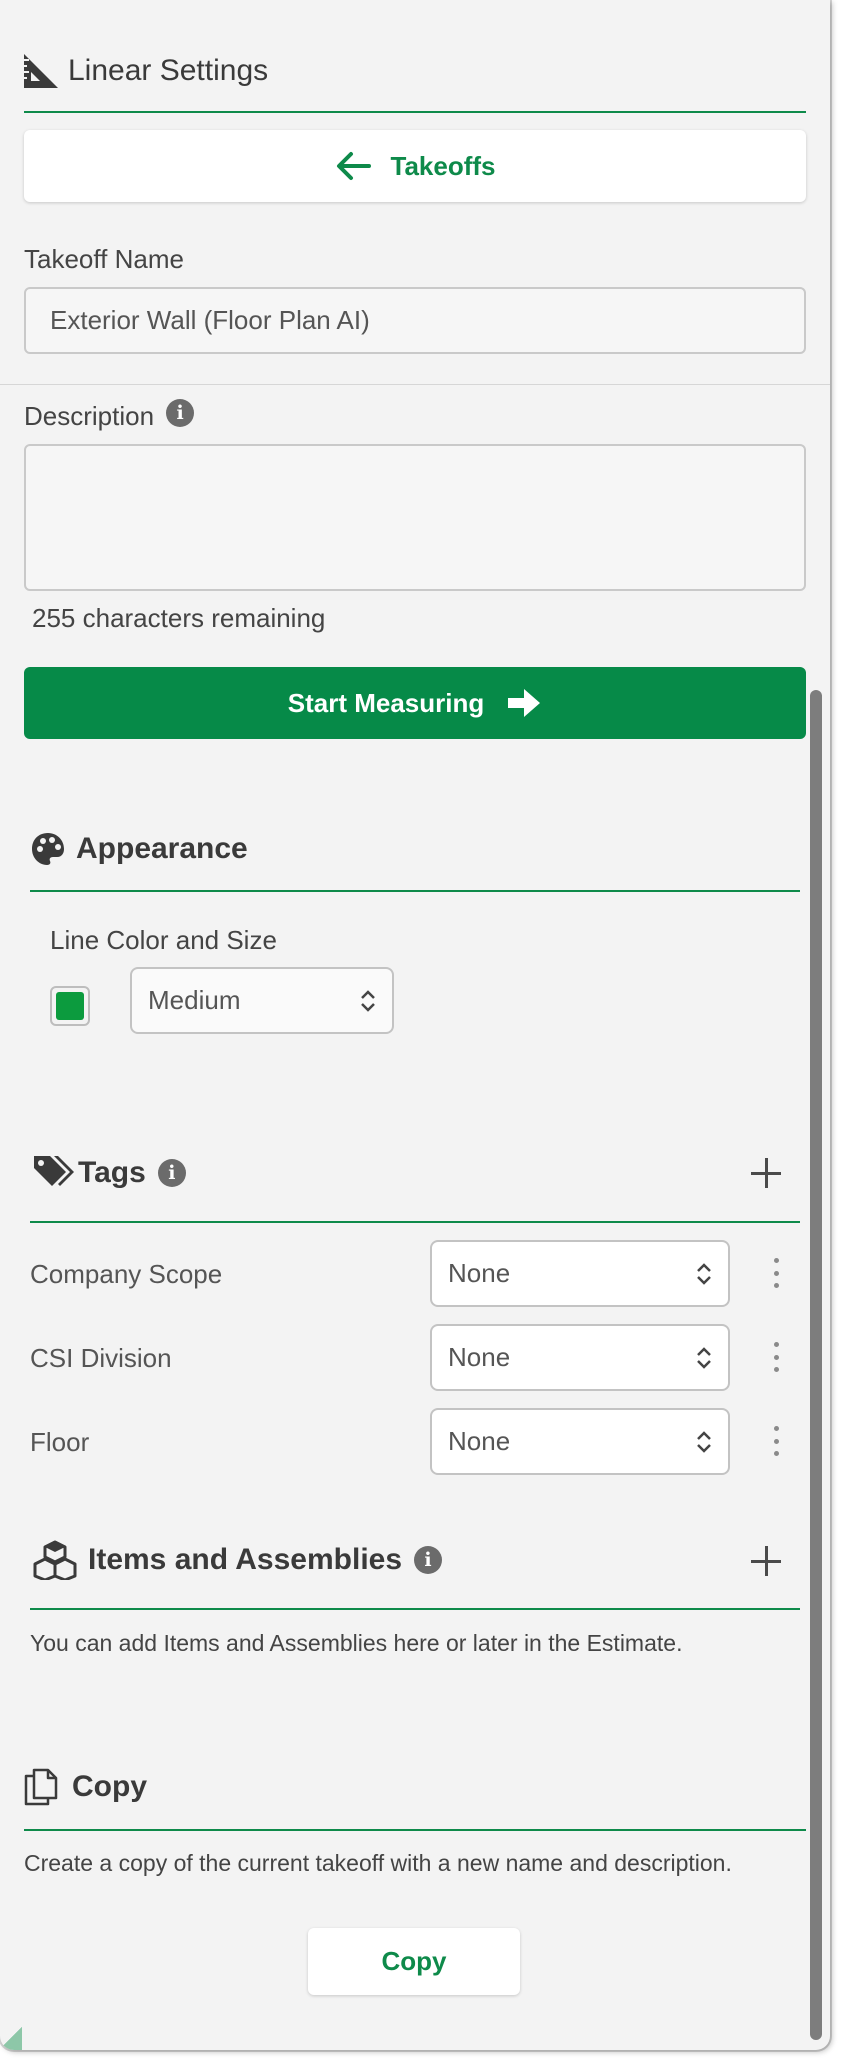  I want to click on ruler-triangle-icon, so click(41, 71).